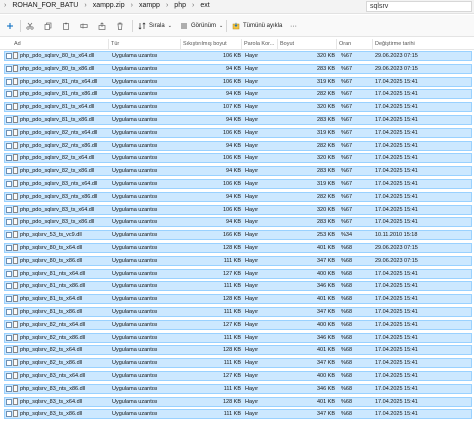  I want to click on file-password-protected: Hayır, so click(252, 324).